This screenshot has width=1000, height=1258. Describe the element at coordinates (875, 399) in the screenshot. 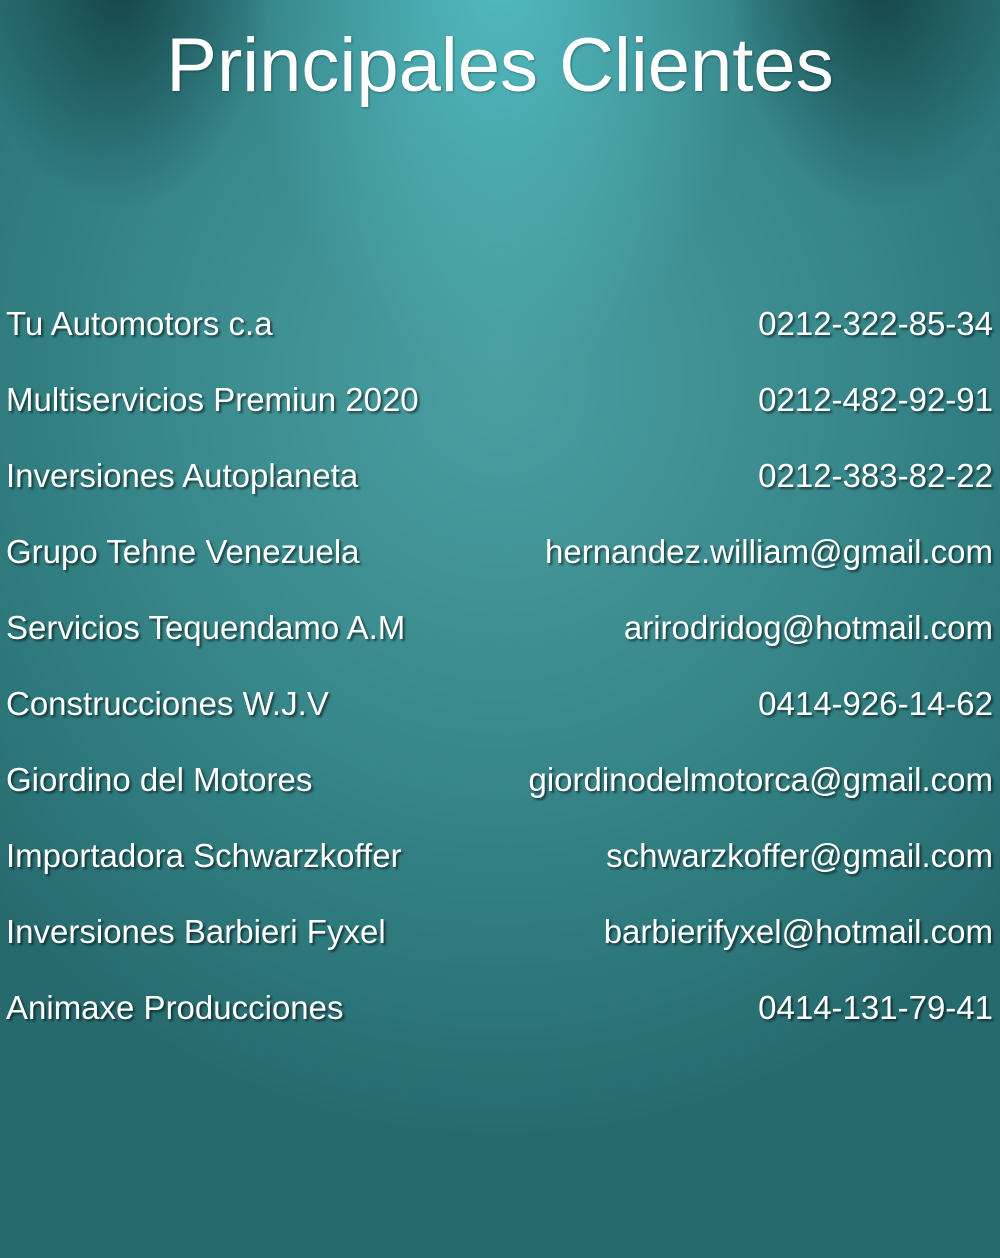

I see `client-contact: 0212-482-92-91` at that location.